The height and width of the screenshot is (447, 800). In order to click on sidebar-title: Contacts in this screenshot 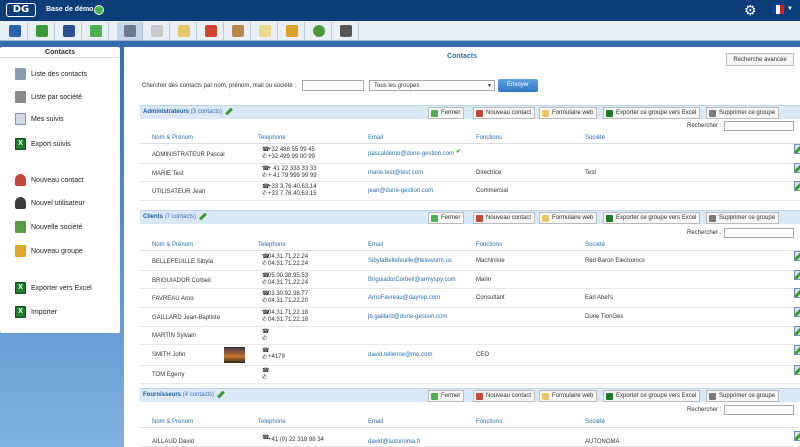, I will do `click(60, 52)`.